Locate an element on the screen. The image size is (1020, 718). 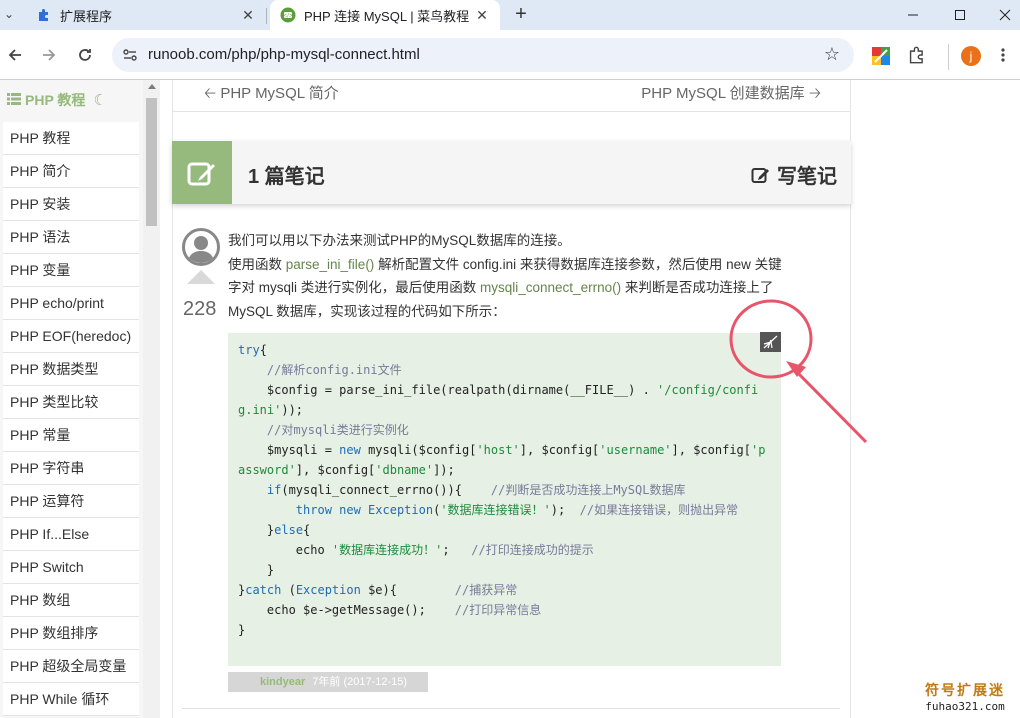
extensions-button is located at coordinates (917, 55).